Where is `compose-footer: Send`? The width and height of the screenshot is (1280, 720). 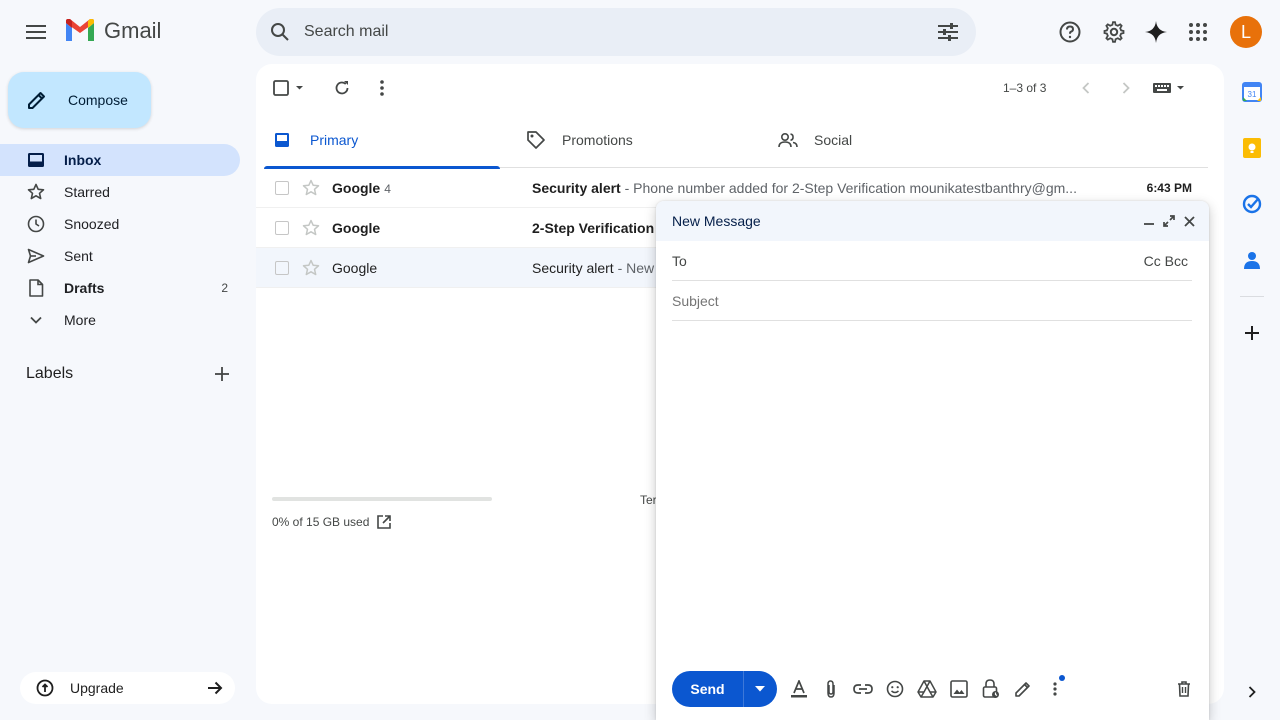 compose-footer: Send is located at coordinates (936, 689).